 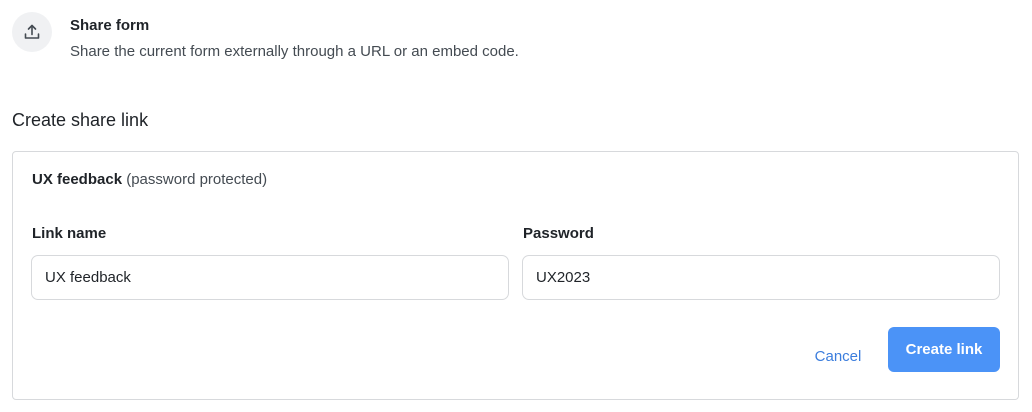 I want to click on section-title: Create share link, so click(x=80, y=120).